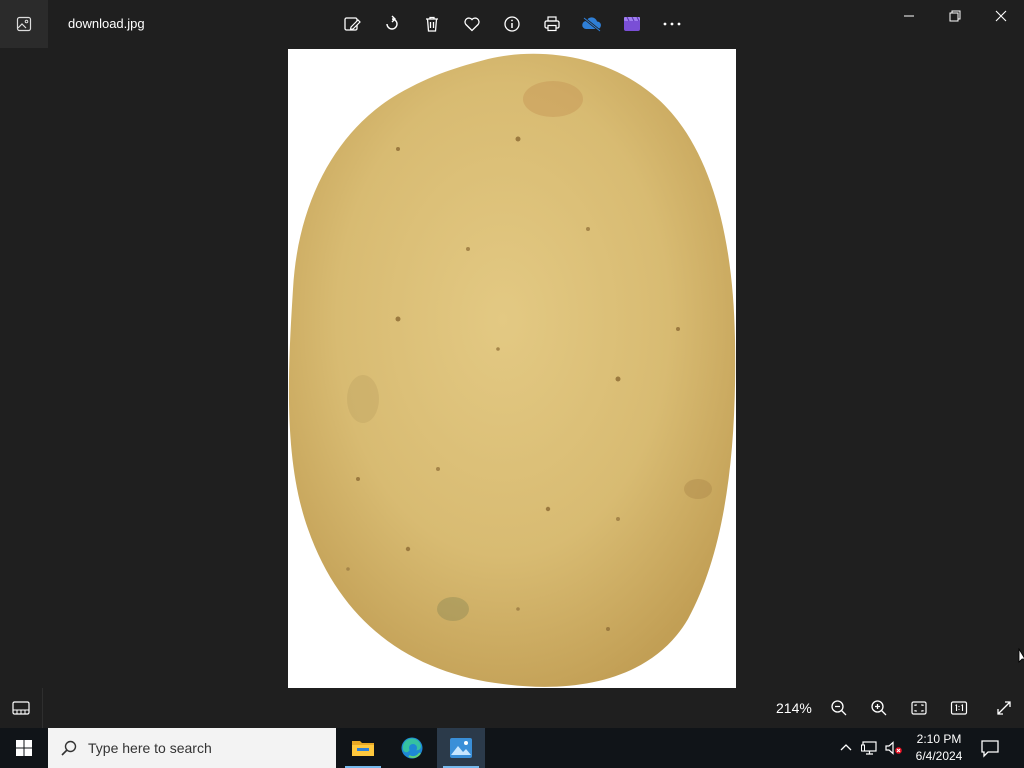 This screenshot has height=768, width=1024. Describe the element at coordinates (412, 748) in the screenshot. I see `edge-icon` at that location.